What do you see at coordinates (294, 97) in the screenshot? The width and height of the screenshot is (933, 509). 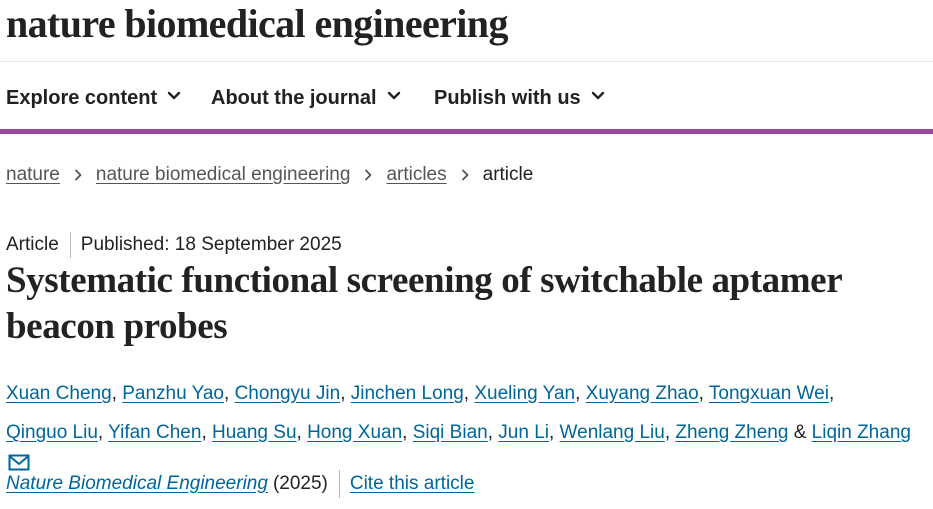 I see `nav-about-the-journal-label: About the journal` at bounding box center [294, 97].